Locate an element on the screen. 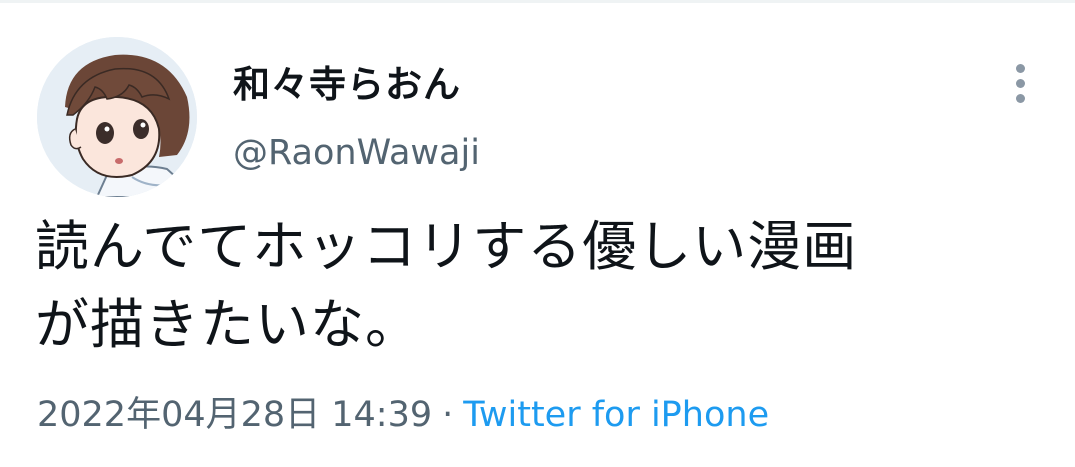 The height and width of the screenshot is (467, 1075). avatar-illustration is located at coordinates (117, 117).